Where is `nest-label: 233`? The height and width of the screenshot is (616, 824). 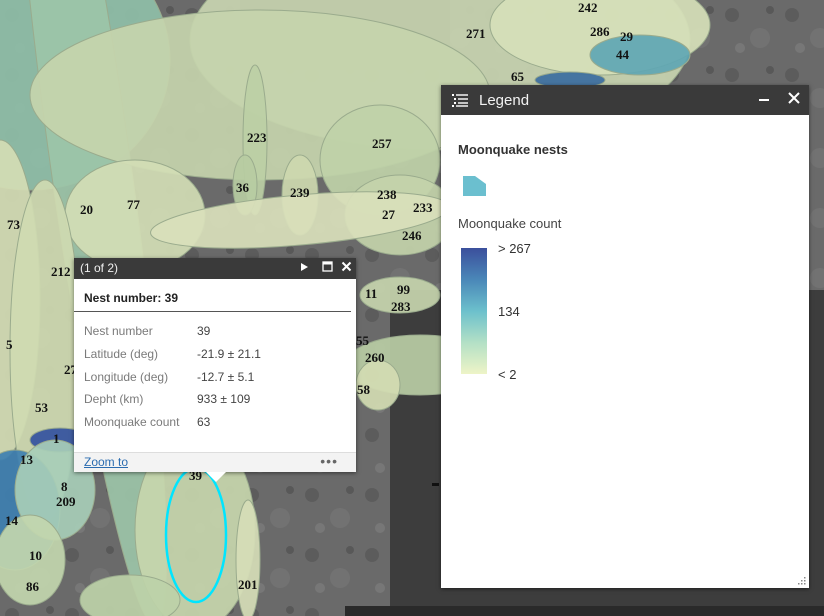
nest-label: 233 is located at coordinates (423, 207).